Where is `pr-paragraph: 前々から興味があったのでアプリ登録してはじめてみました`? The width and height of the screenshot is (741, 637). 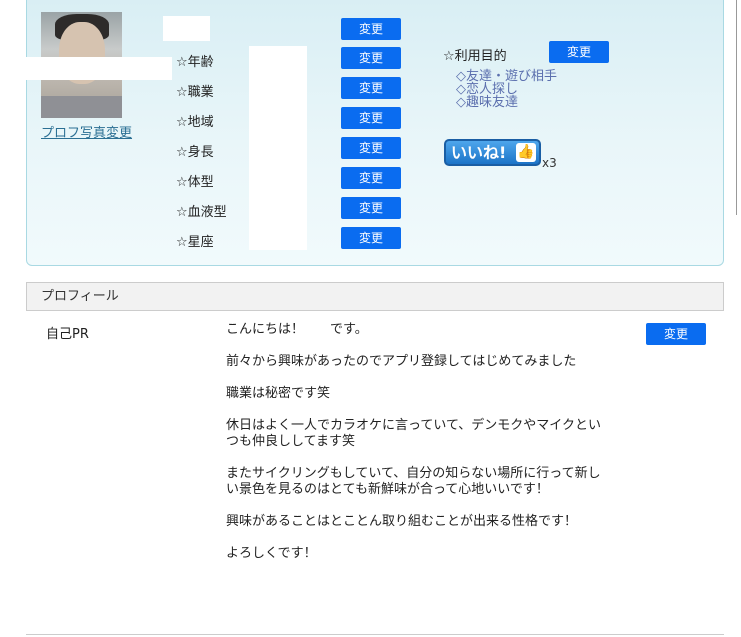
pr-paragraph: 前々から興味があったのでアプリ登録してはじめてみました is located at coordinates (401, 361).